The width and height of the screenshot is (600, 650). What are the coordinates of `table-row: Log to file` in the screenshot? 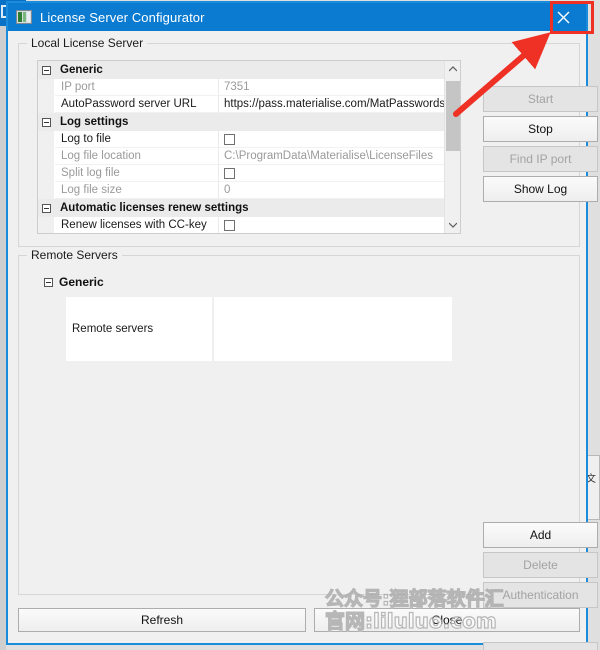 It's located at (241, 139).